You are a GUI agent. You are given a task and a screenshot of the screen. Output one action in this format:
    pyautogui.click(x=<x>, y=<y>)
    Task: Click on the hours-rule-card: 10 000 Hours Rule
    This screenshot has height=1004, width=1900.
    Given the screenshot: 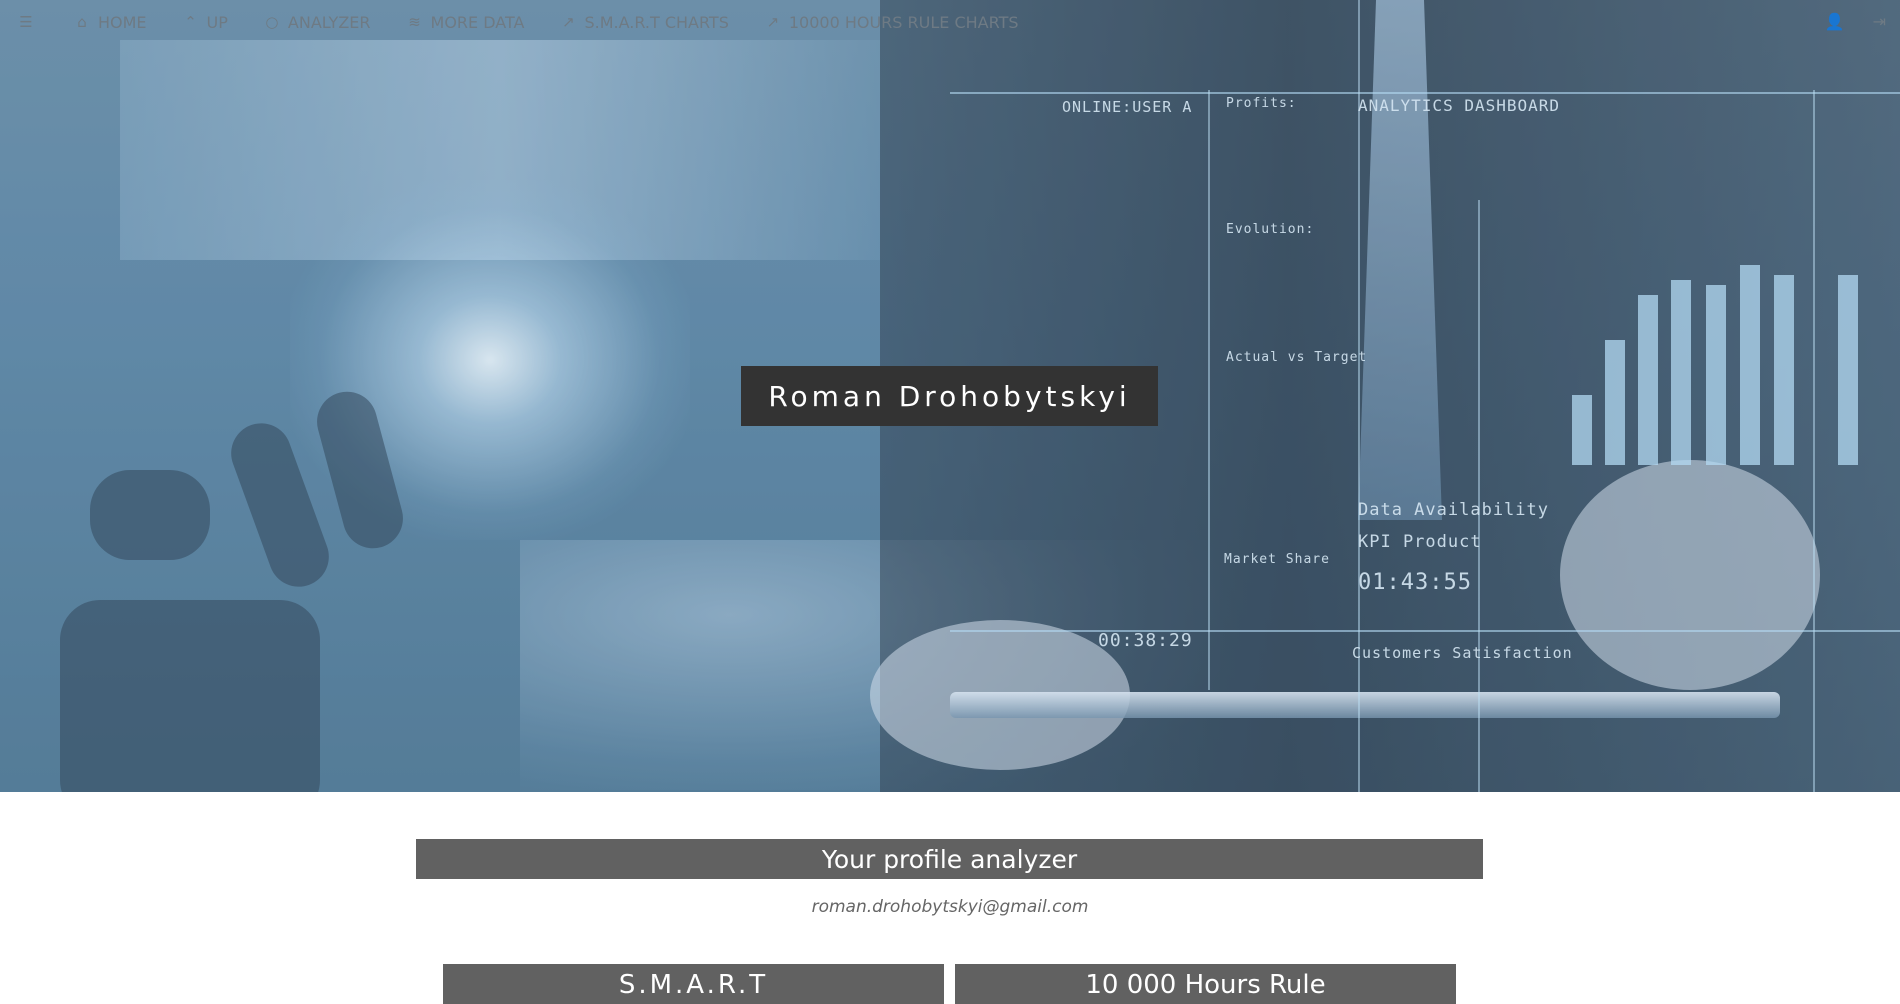 What is the action you would take?
    pyautogui.click(x=1205, y=984)
    